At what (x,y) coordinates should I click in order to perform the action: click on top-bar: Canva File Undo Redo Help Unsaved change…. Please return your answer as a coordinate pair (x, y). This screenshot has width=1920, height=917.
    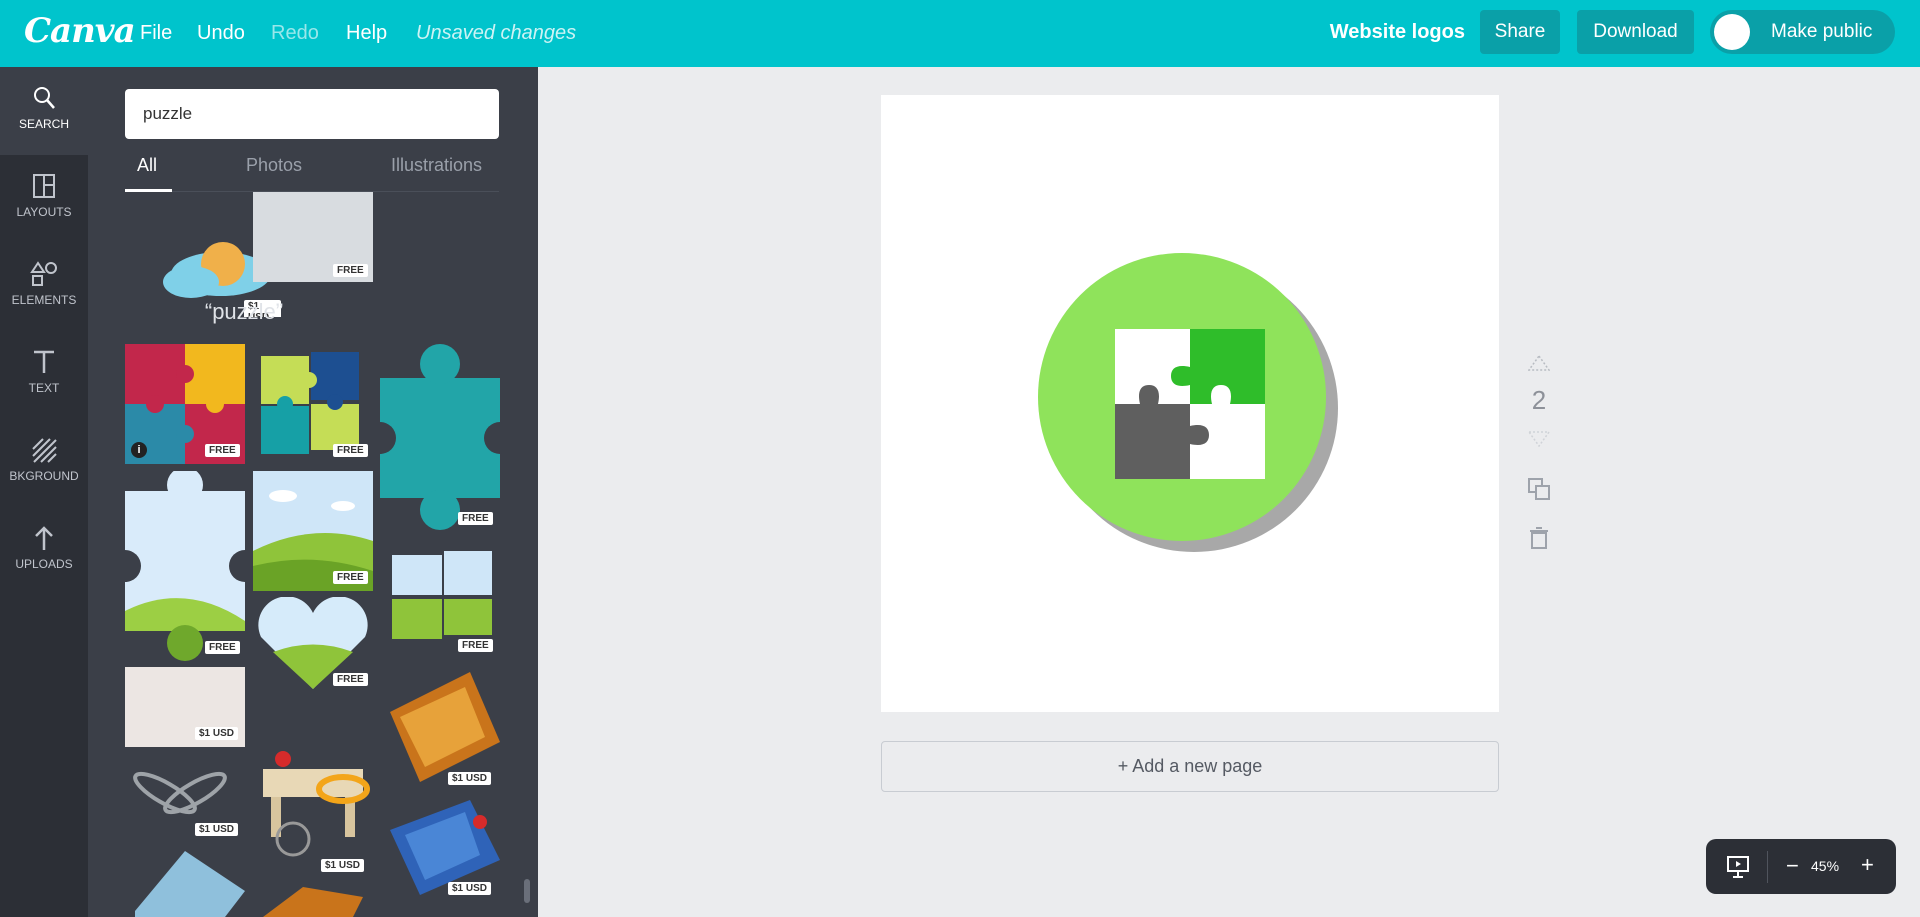
    Looking at the image, I should click on (960, 33).